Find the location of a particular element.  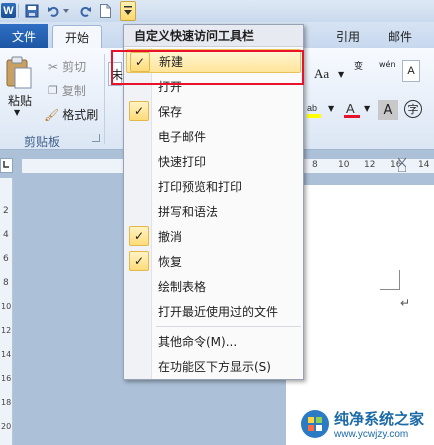

word-icon: W is located at coordinates (8, 10).